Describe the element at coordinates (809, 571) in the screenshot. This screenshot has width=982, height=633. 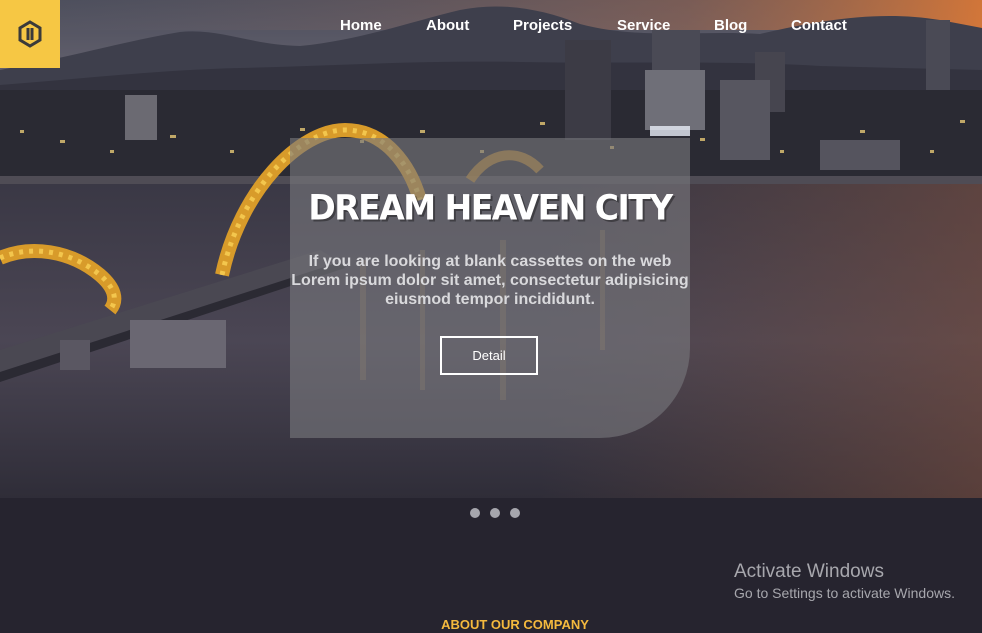
I see `watermark-title: Activate Windows` at that location.